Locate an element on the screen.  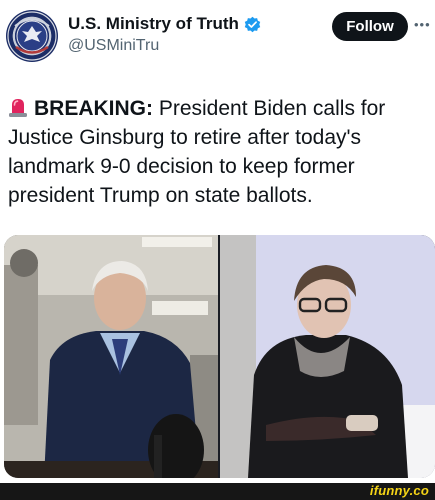
name-row: U.S. Ministry of Truth is located at coordinates (164, 24).